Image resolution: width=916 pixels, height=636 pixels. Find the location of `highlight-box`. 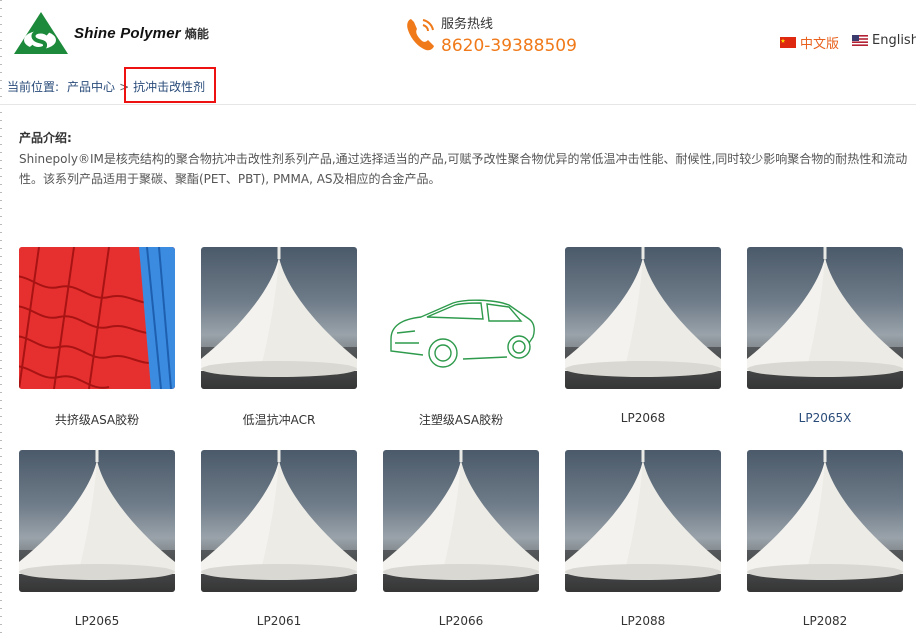

highlight-box is located at coordinates (170, 85).